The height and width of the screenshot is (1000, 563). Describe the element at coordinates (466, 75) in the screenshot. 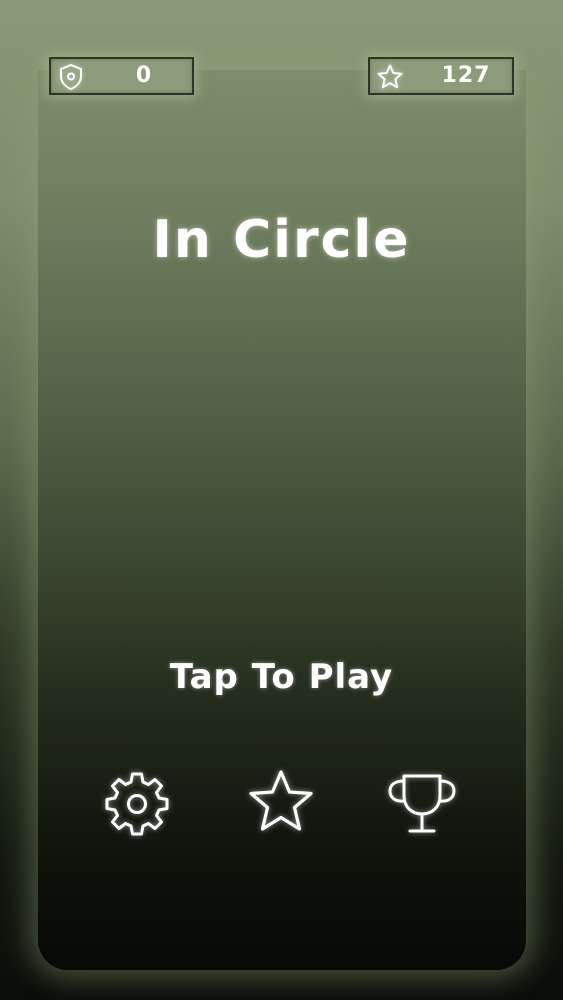

I see `star-count: 127` at that location.